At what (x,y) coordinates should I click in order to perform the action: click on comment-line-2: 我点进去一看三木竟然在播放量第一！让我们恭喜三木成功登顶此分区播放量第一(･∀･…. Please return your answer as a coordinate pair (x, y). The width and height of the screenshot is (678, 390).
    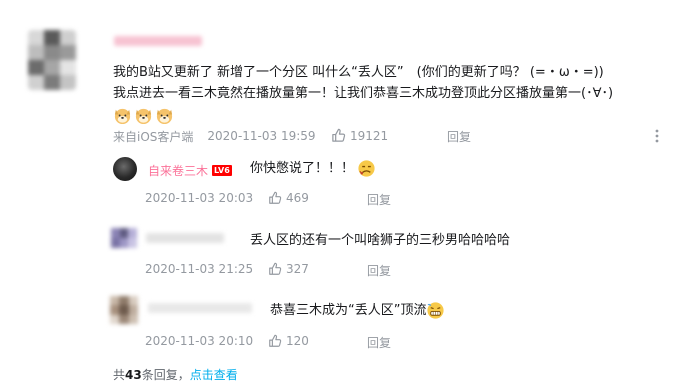
    Looking at the image, I should click on (363, 93).